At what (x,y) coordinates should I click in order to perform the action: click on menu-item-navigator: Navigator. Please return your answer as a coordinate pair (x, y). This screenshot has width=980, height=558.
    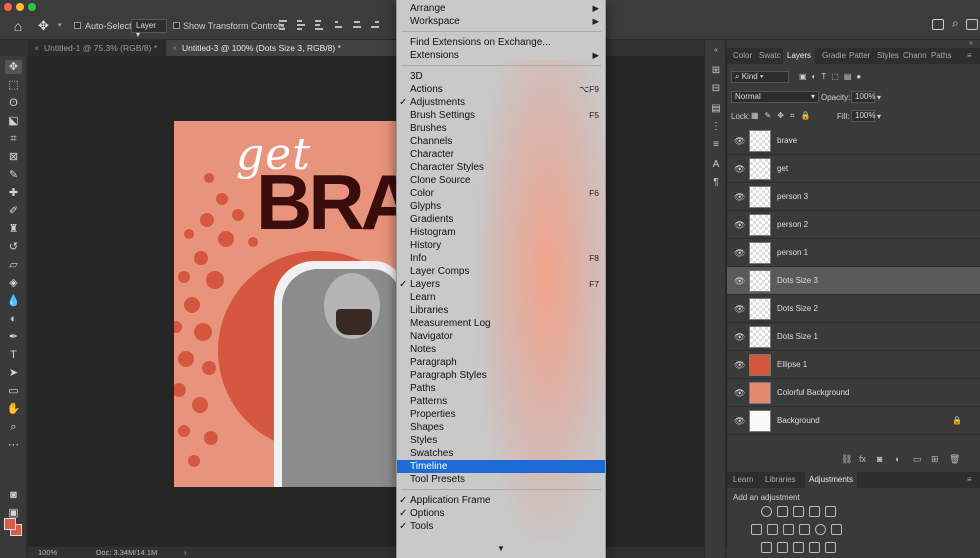
    Looking at the image, I should click on (501, 336).